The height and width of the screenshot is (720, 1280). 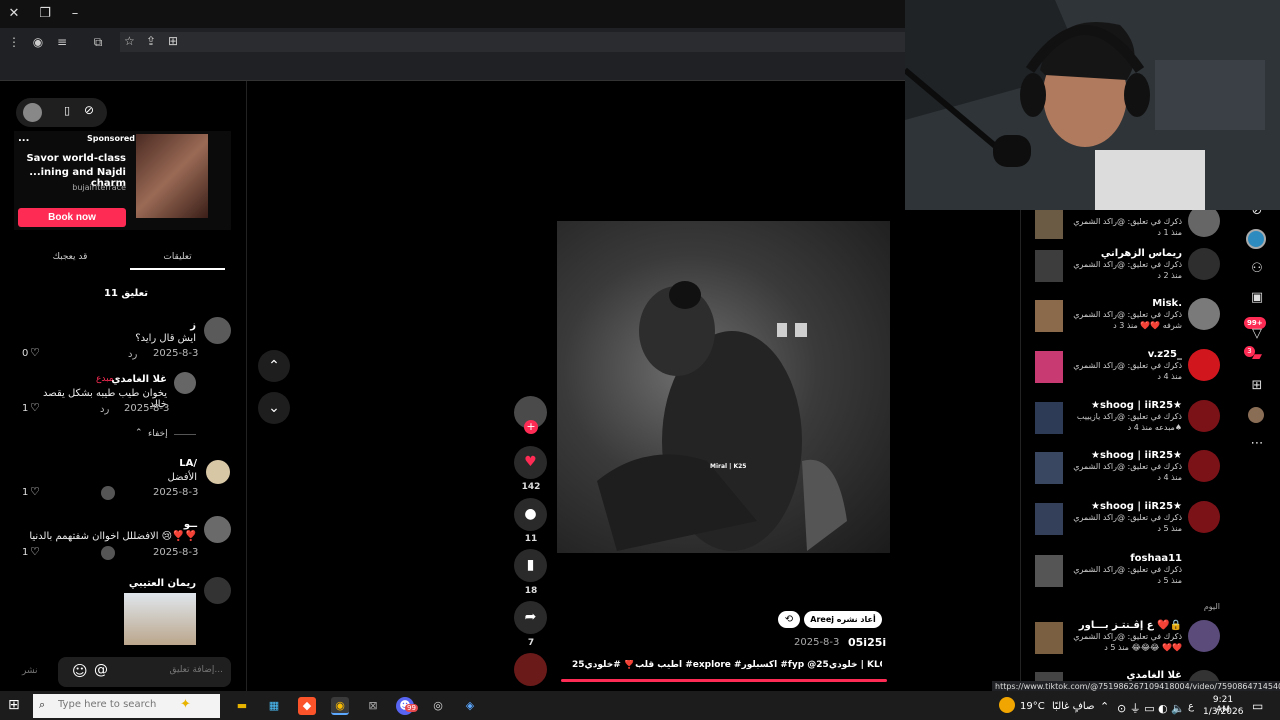 What do you see at coordinates (530, 669) in the screenshot?
I see `sound-disc-avatar` at bounding box center [530, 669].